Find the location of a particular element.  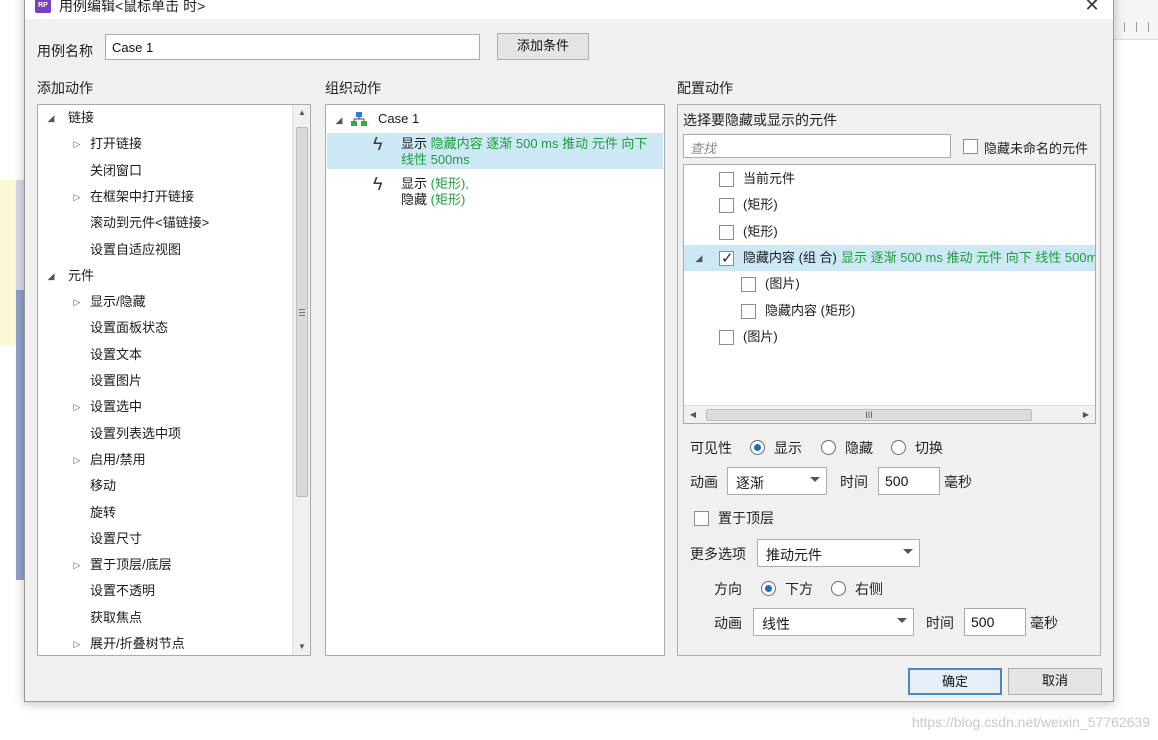

push-animation-label: 动画 is located at coordinates (728, 623).